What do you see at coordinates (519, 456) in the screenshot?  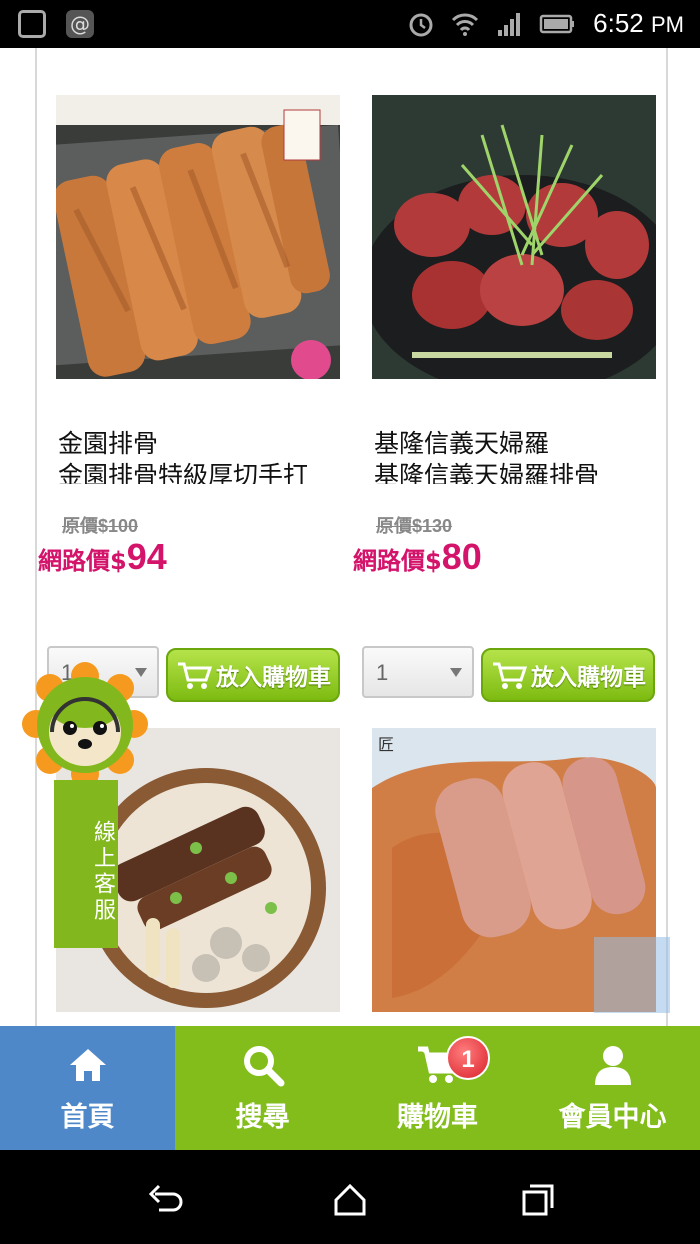 I see `product-name: 基隆信義天婦羅 基隆信義天婦羅排骨` at bounding box center [519, 456].